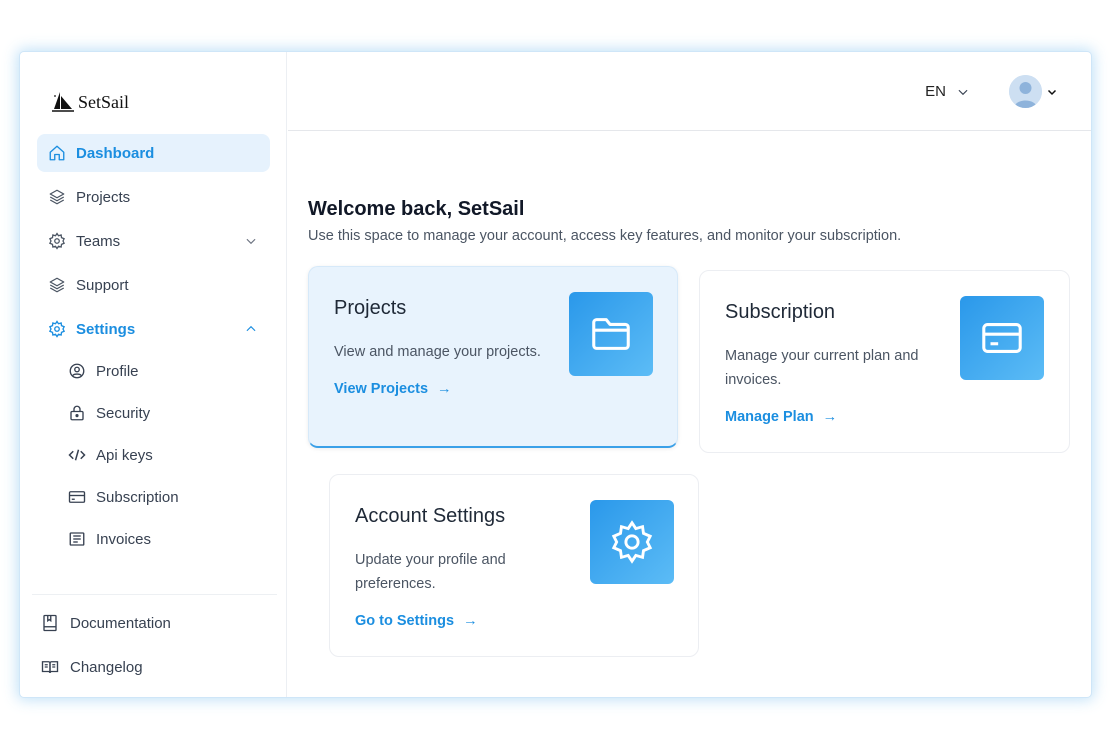 This screenshot has width=1112, height=744. What do you see at coordinates (154, 594) in the screenshot?
I see `sidebar-divider` at bounding box center [154, 594].